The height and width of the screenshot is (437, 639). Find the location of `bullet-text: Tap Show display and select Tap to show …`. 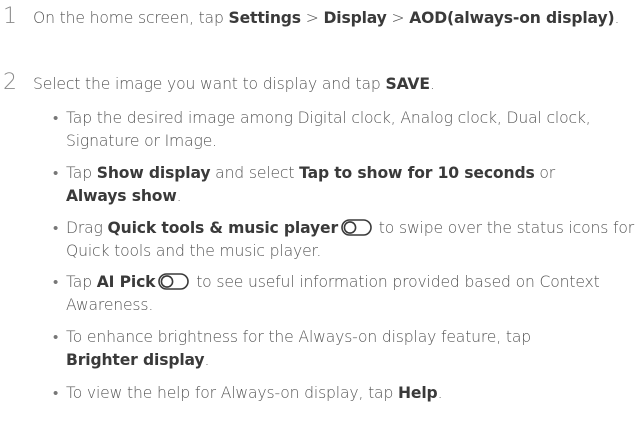

bullet-text: Tap Show display and select Tap to show … is located at coordinates (352, 185).